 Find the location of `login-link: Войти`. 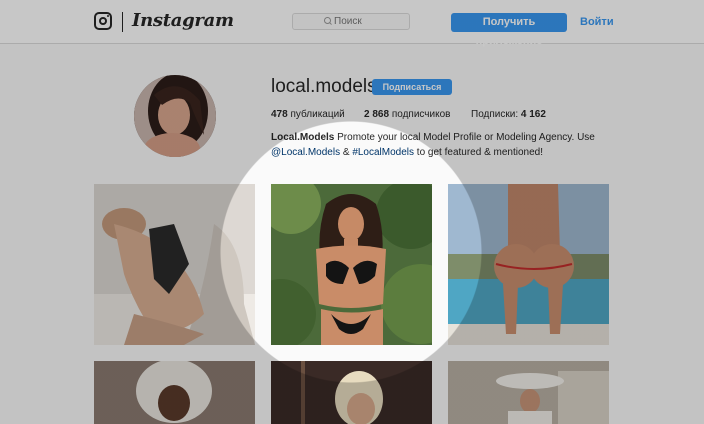

login-link: Войти is located at coordinates (597, 22).